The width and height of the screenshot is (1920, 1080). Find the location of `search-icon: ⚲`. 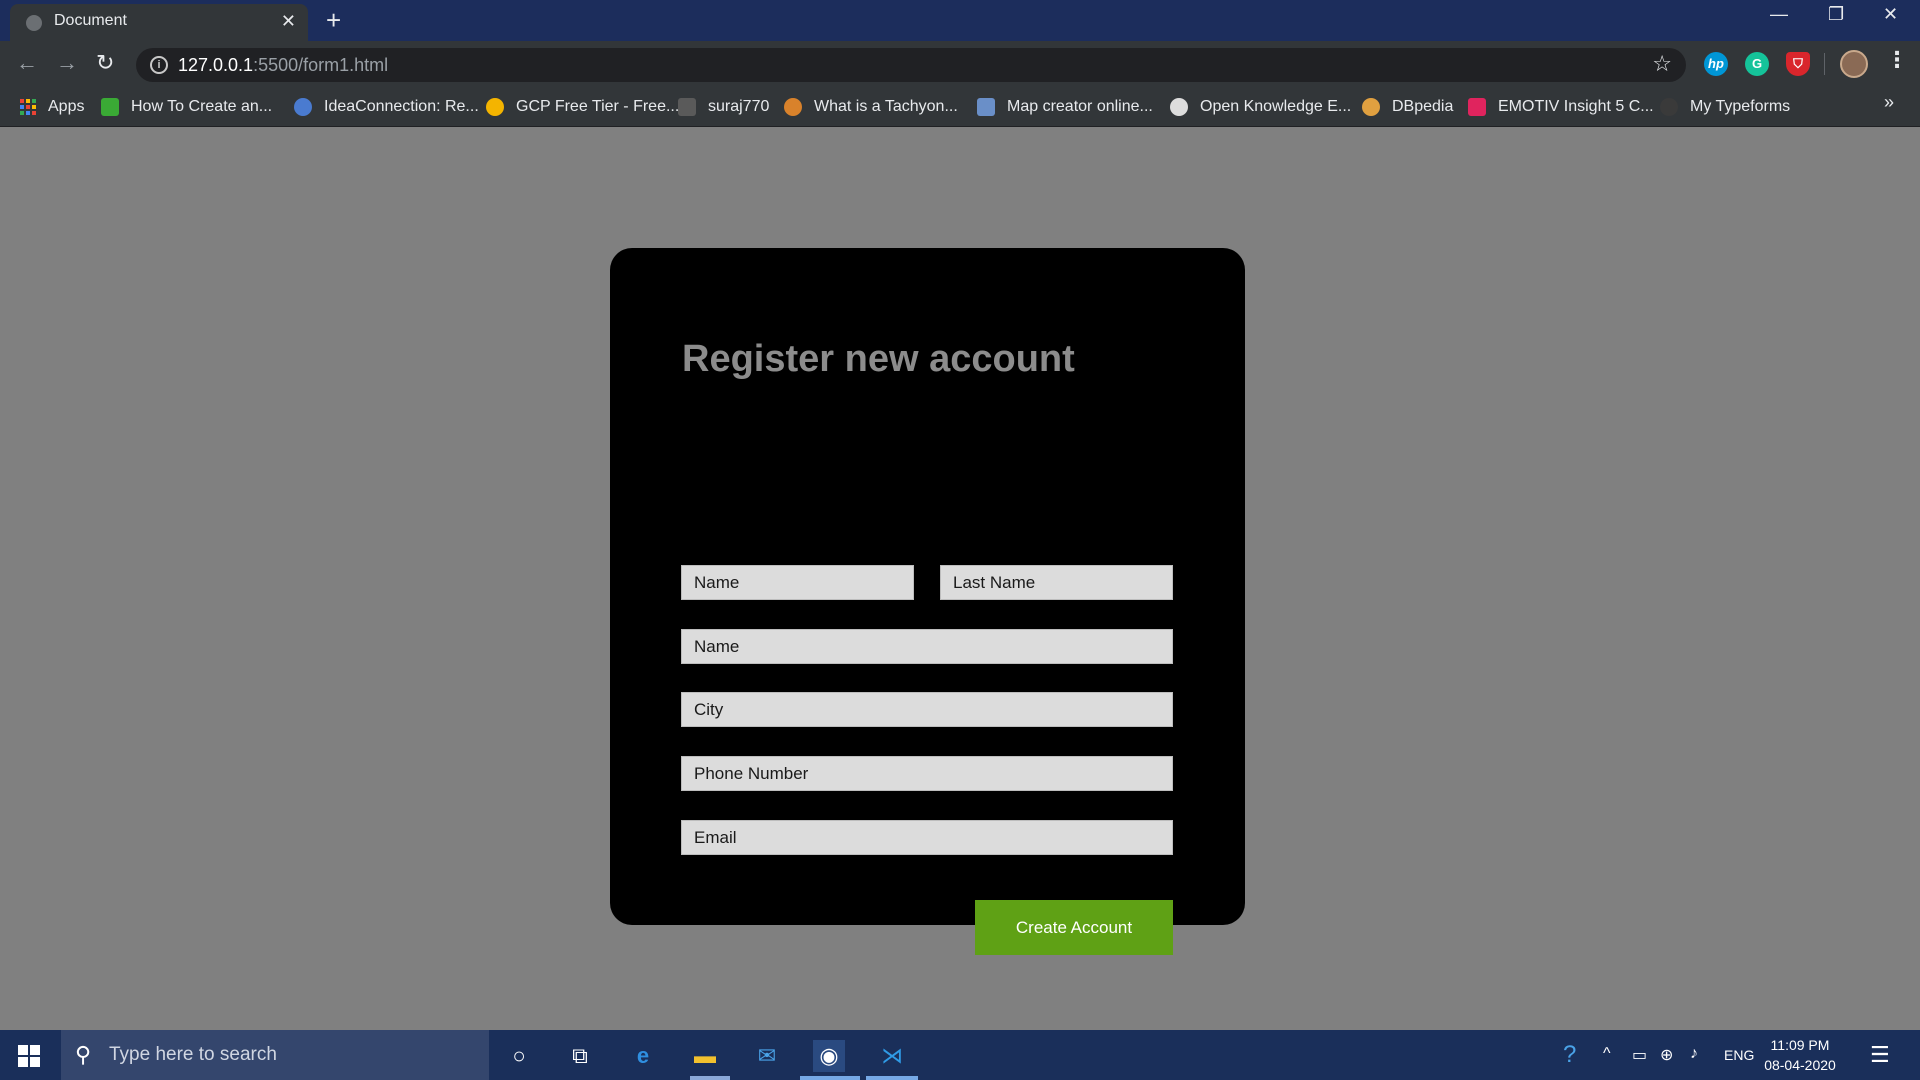

search-icon: ⚲ is located at coordinates (83, 1054).